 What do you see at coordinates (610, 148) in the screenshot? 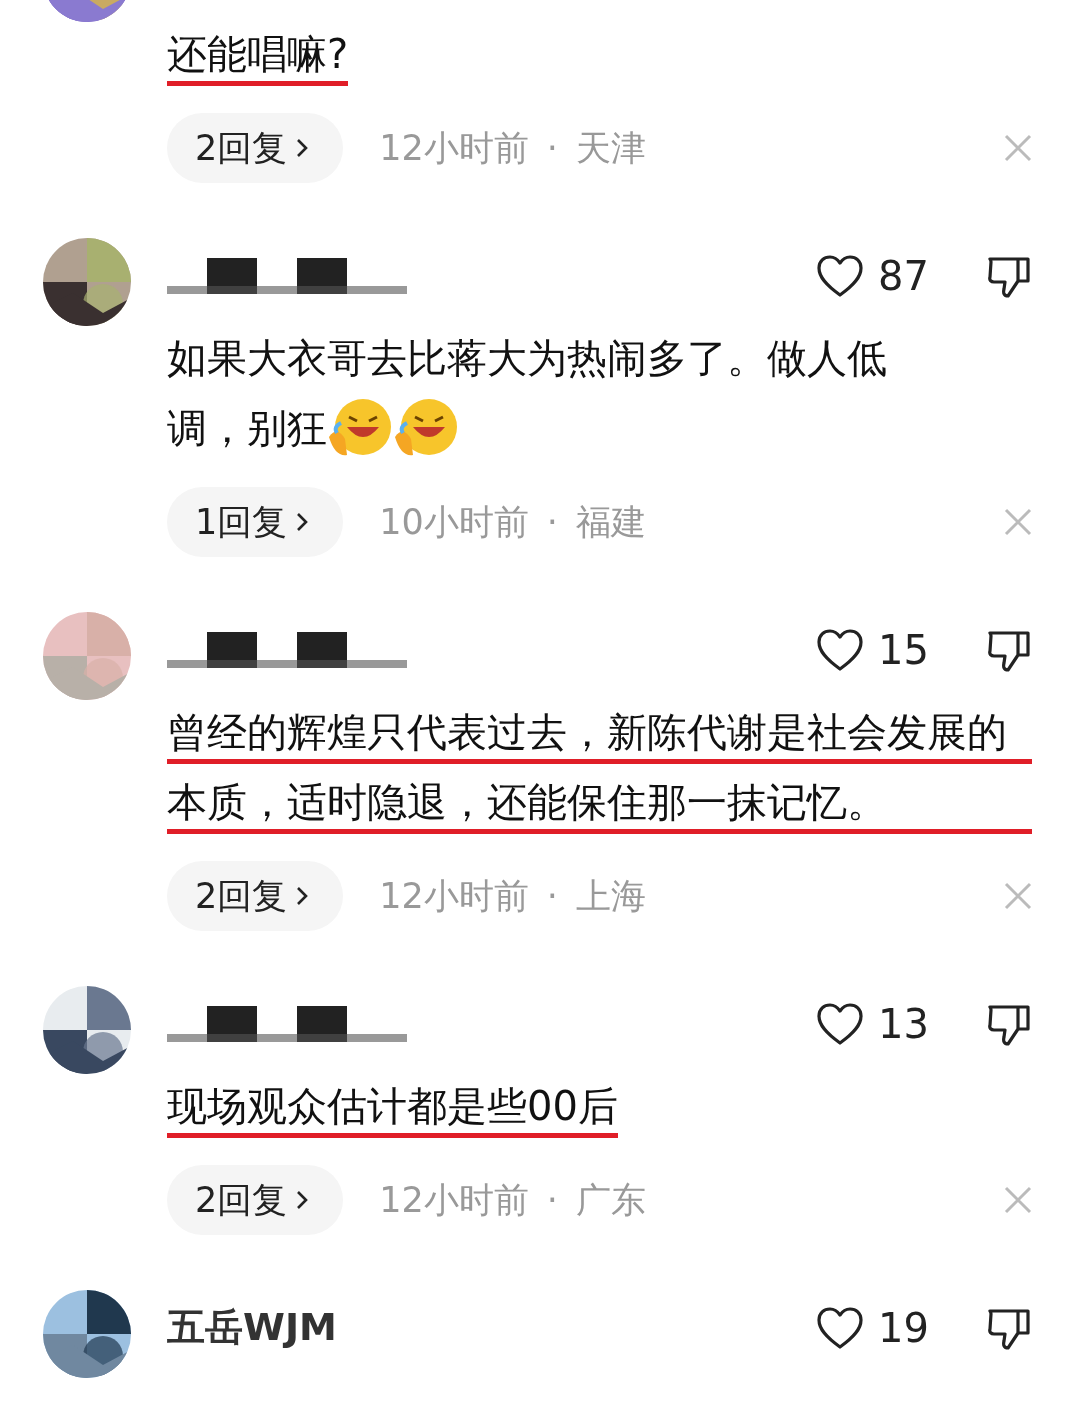
I see `comment-location: 天津` at bounding box center [610, 148].